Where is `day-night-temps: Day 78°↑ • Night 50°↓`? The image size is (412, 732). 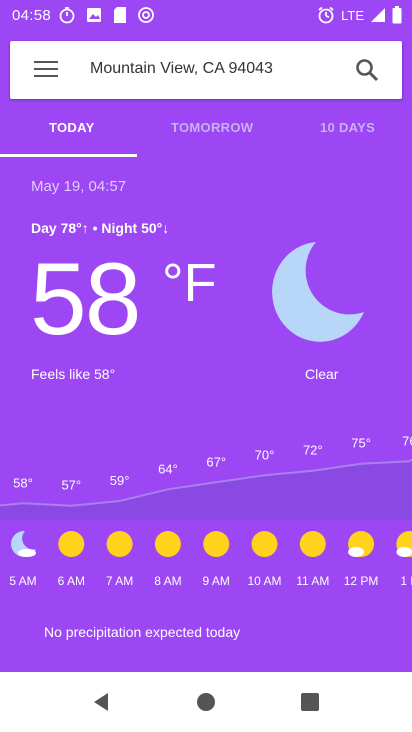
day-night-temps: Day 78°↑ • Night 50°↓ is located at coordinates (100, 228).